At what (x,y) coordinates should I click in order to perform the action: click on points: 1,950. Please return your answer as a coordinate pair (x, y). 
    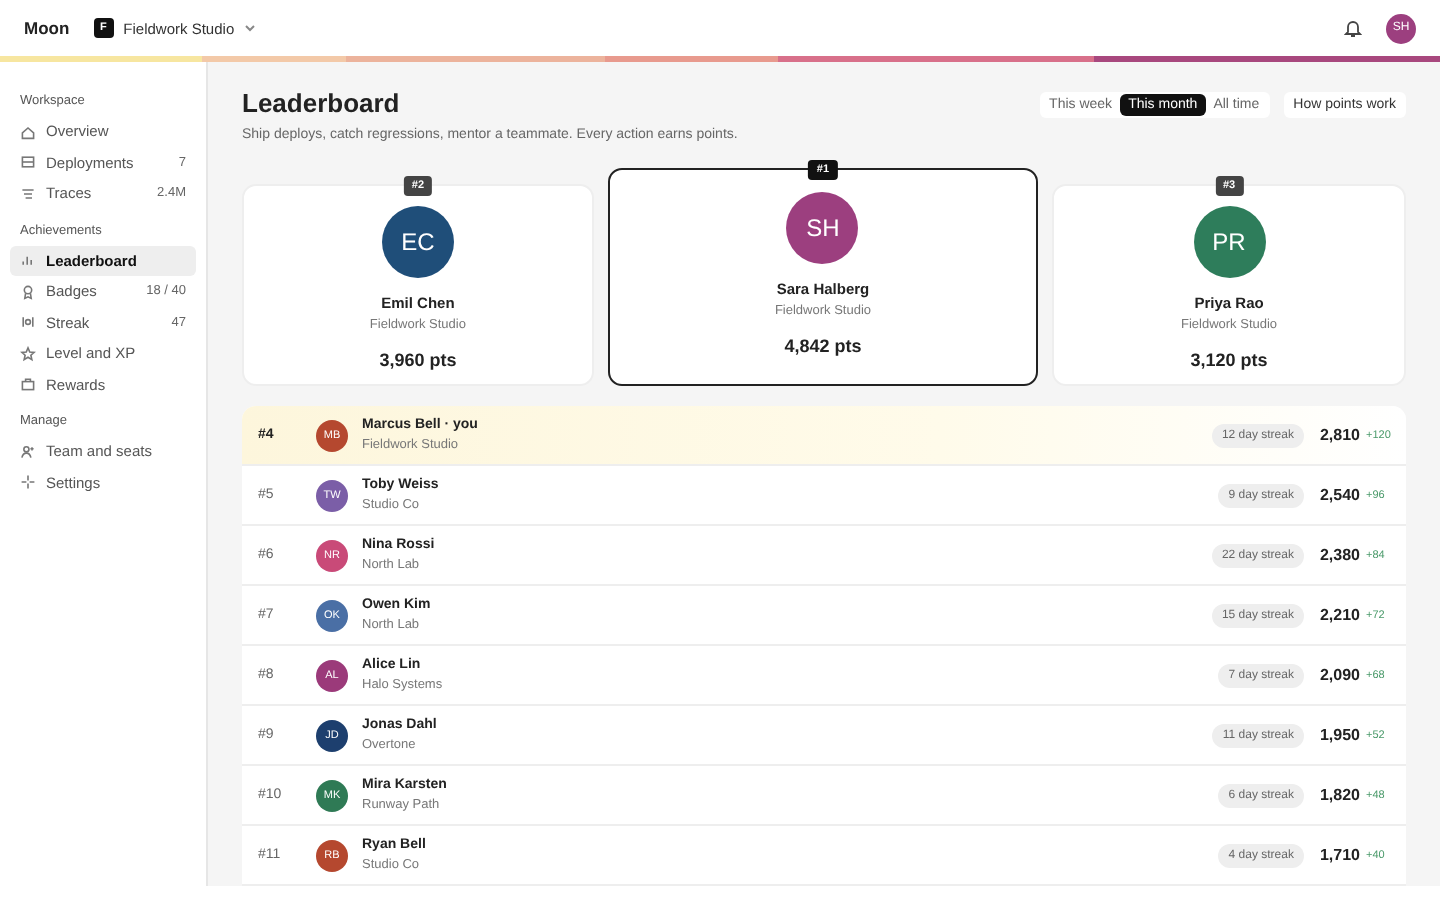
    Looking at the image, I should click on (1339, 735).